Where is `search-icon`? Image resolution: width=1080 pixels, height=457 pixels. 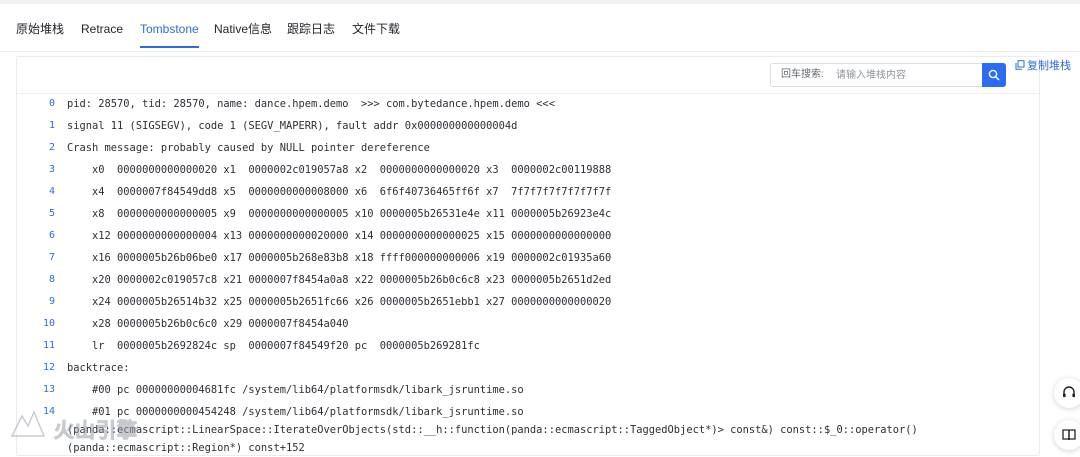 search-icon is located at coordinates (994, 75).